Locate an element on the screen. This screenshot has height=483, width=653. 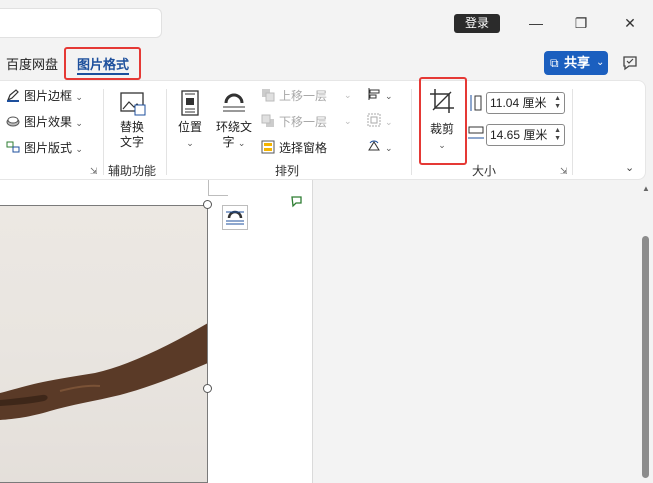
bring-forward-chevron-icon: ⌄ is located at coordinates (348, 94).